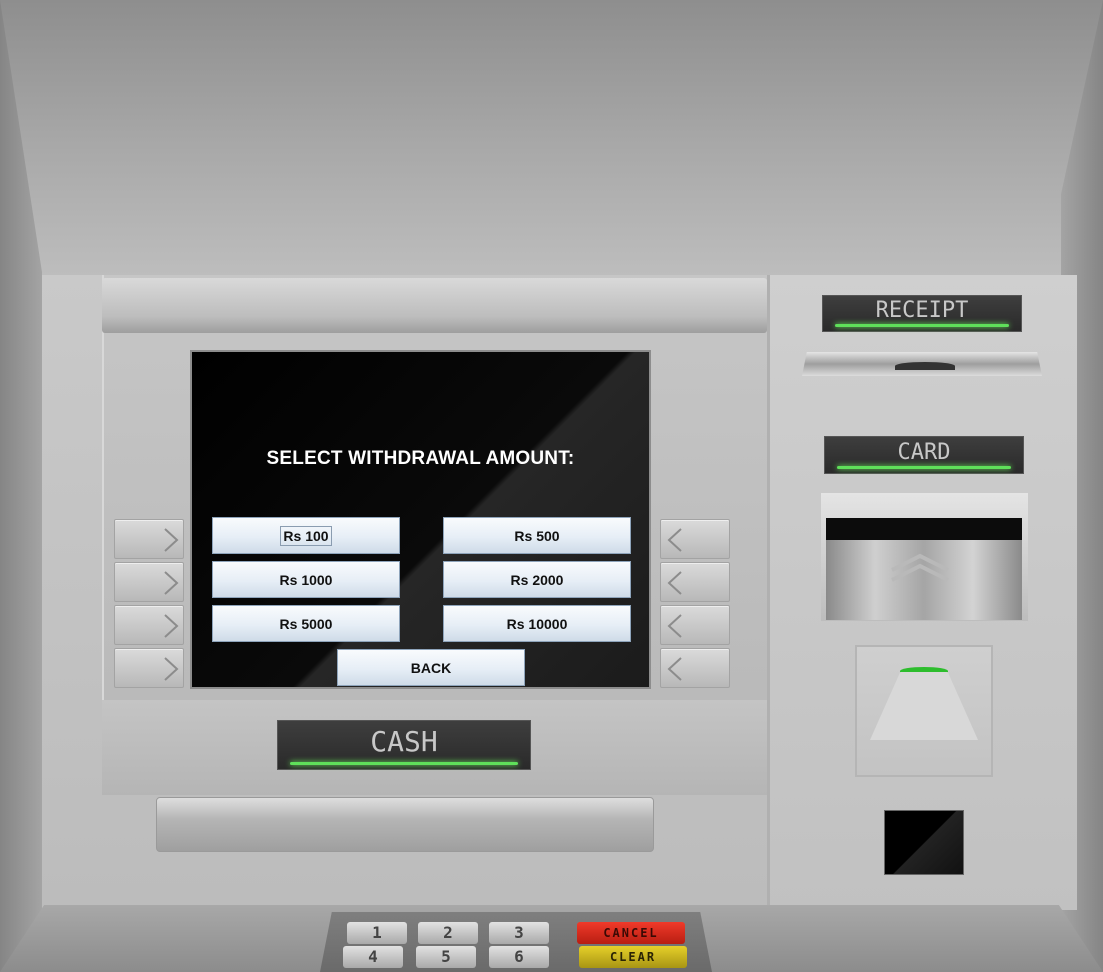 The width and height of the screenshot is (1103, 972). Describe the element at coordinates (519, 933) in the screenshot. I see `keypad-key-3: 3` at that location.